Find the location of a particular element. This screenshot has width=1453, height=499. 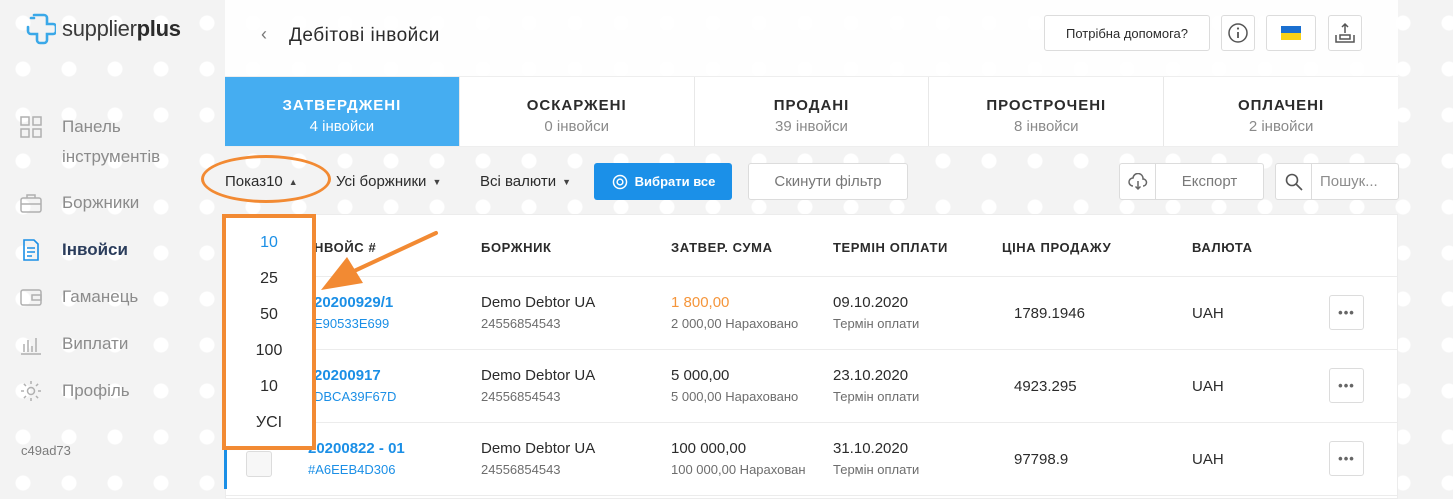

sidebar-item-debtors: Боржники is located at coordinates (79, 205).